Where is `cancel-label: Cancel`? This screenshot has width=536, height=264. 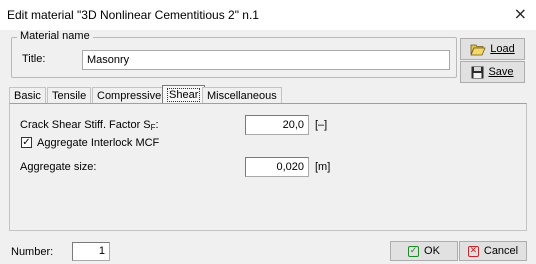 cancel-label: Cancel is located at coordinates (501, 251).